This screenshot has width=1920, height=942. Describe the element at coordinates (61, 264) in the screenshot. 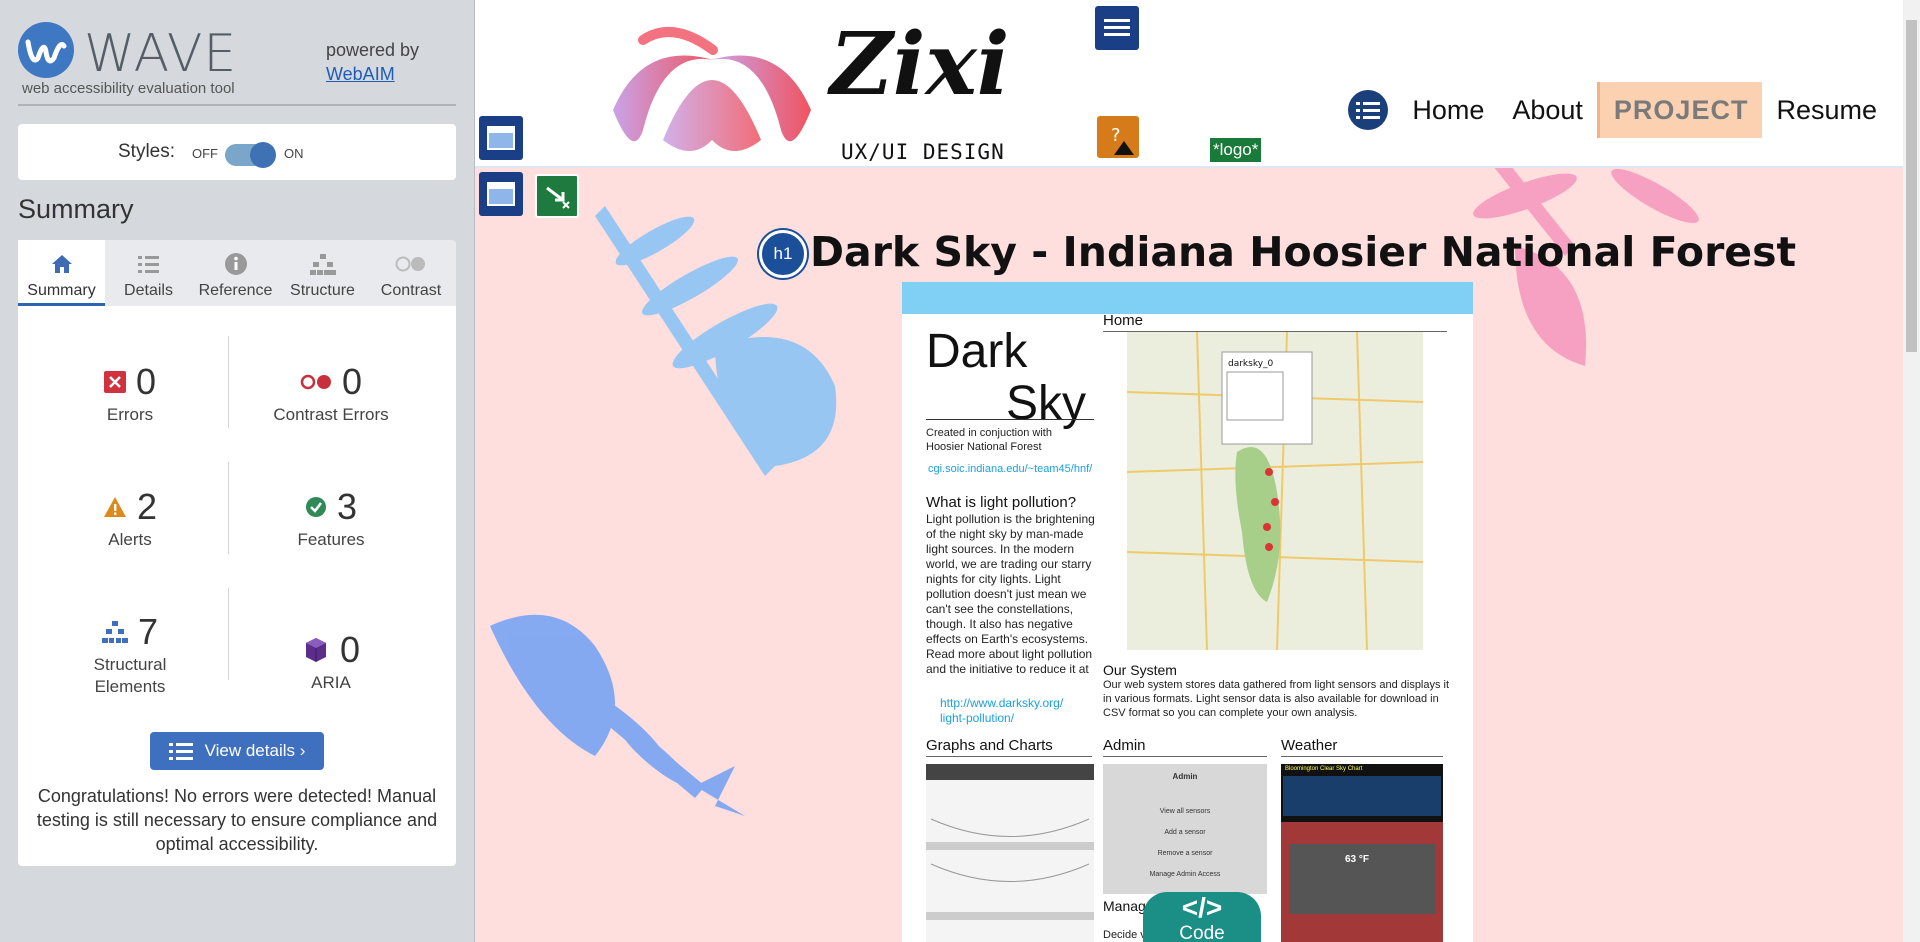

I see `home-icon` at that location.